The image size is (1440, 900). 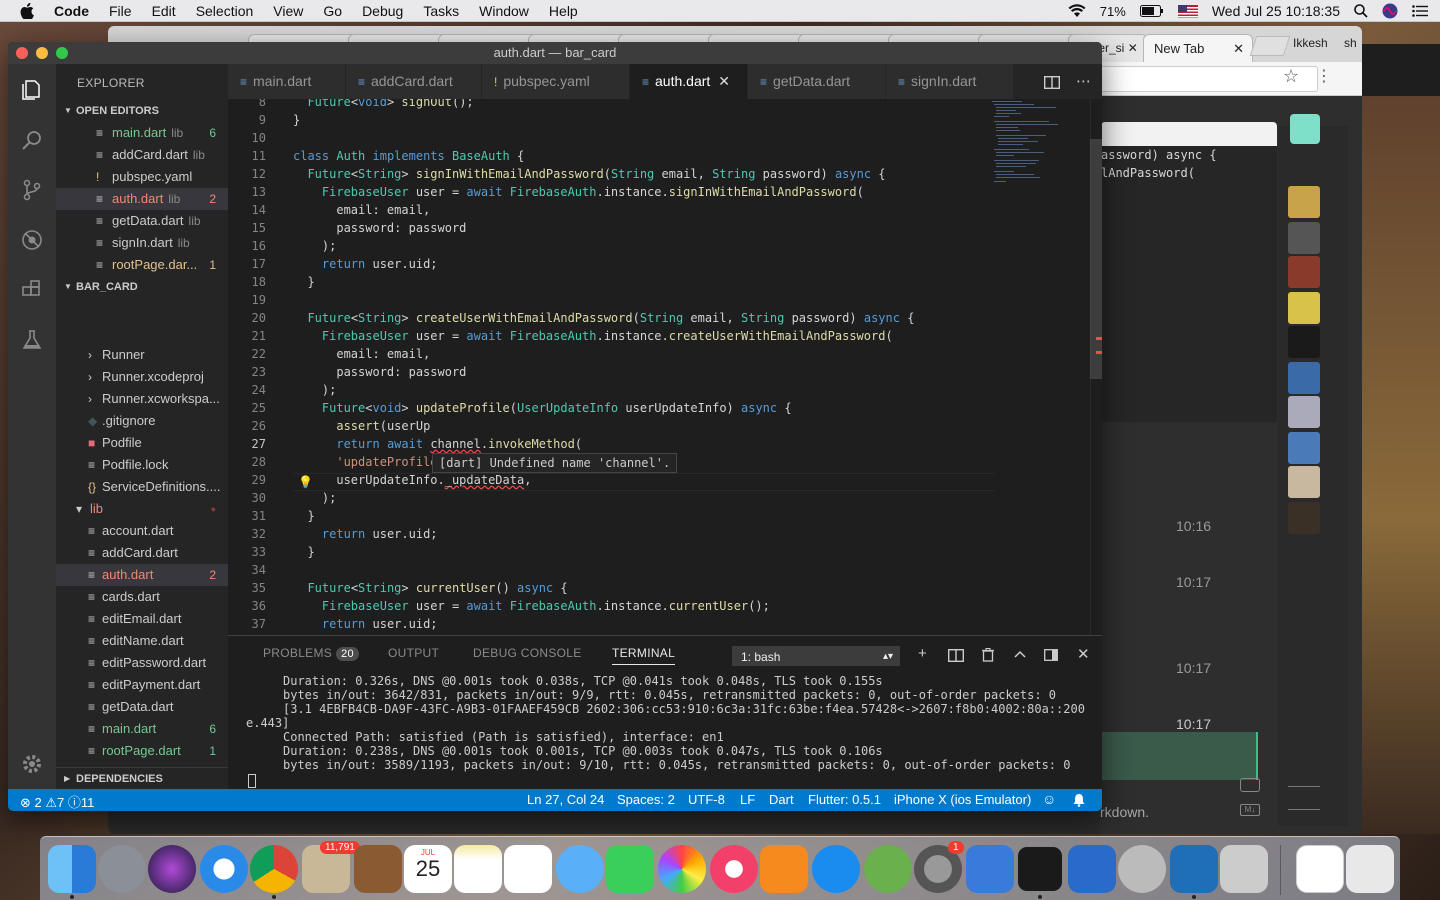 What do you see at coordinates (556, 81) in the screenshot?
I see `editor-tab: ! pubspec.yaml` at bounding box center [556, 81].